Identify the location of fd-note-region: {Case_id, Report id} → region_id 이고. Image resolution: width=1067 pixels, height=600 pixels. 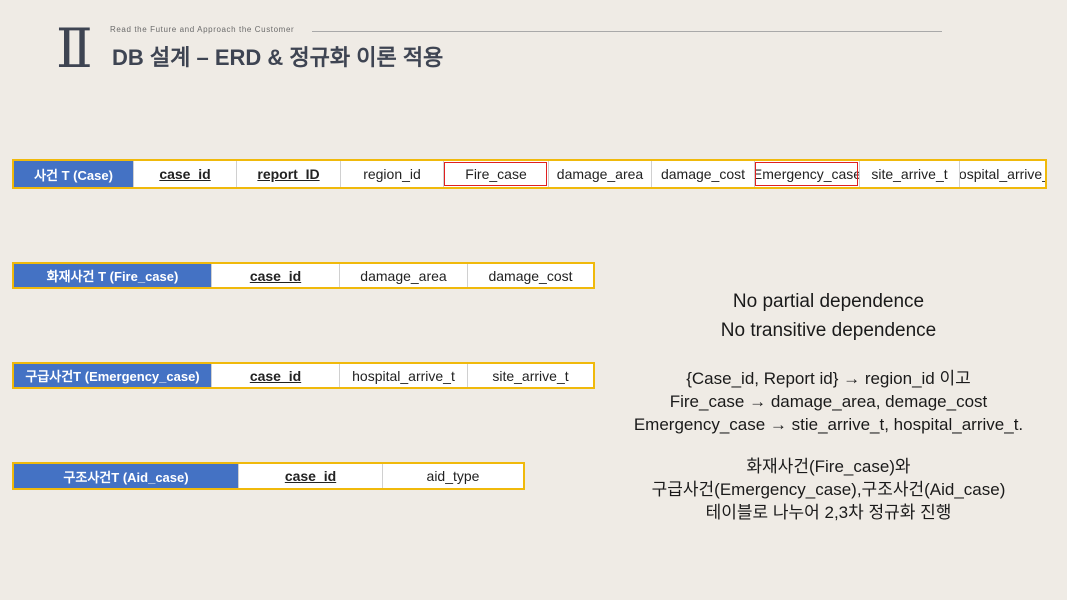
(828, 378).